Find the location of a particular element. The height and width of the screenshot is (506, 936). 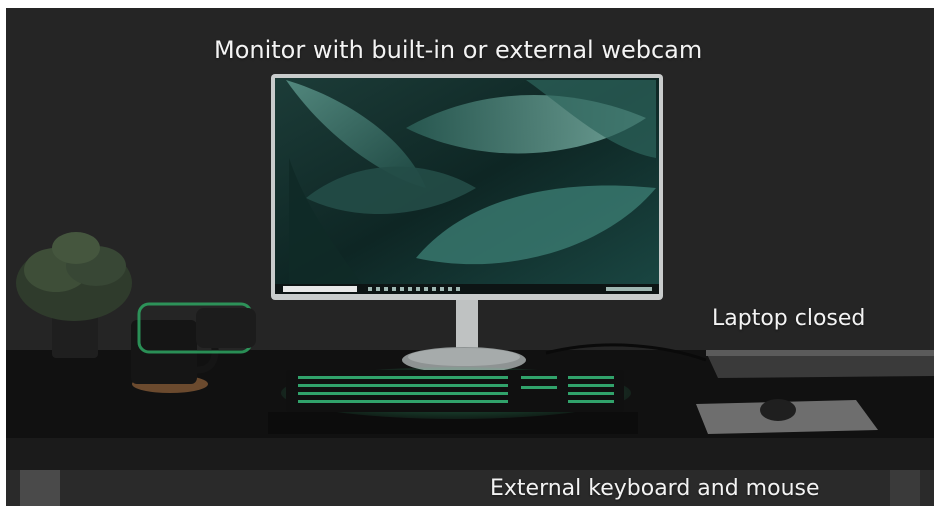

peripherals-caption: External keyboard and mouse is located at coordinates (655, 488).